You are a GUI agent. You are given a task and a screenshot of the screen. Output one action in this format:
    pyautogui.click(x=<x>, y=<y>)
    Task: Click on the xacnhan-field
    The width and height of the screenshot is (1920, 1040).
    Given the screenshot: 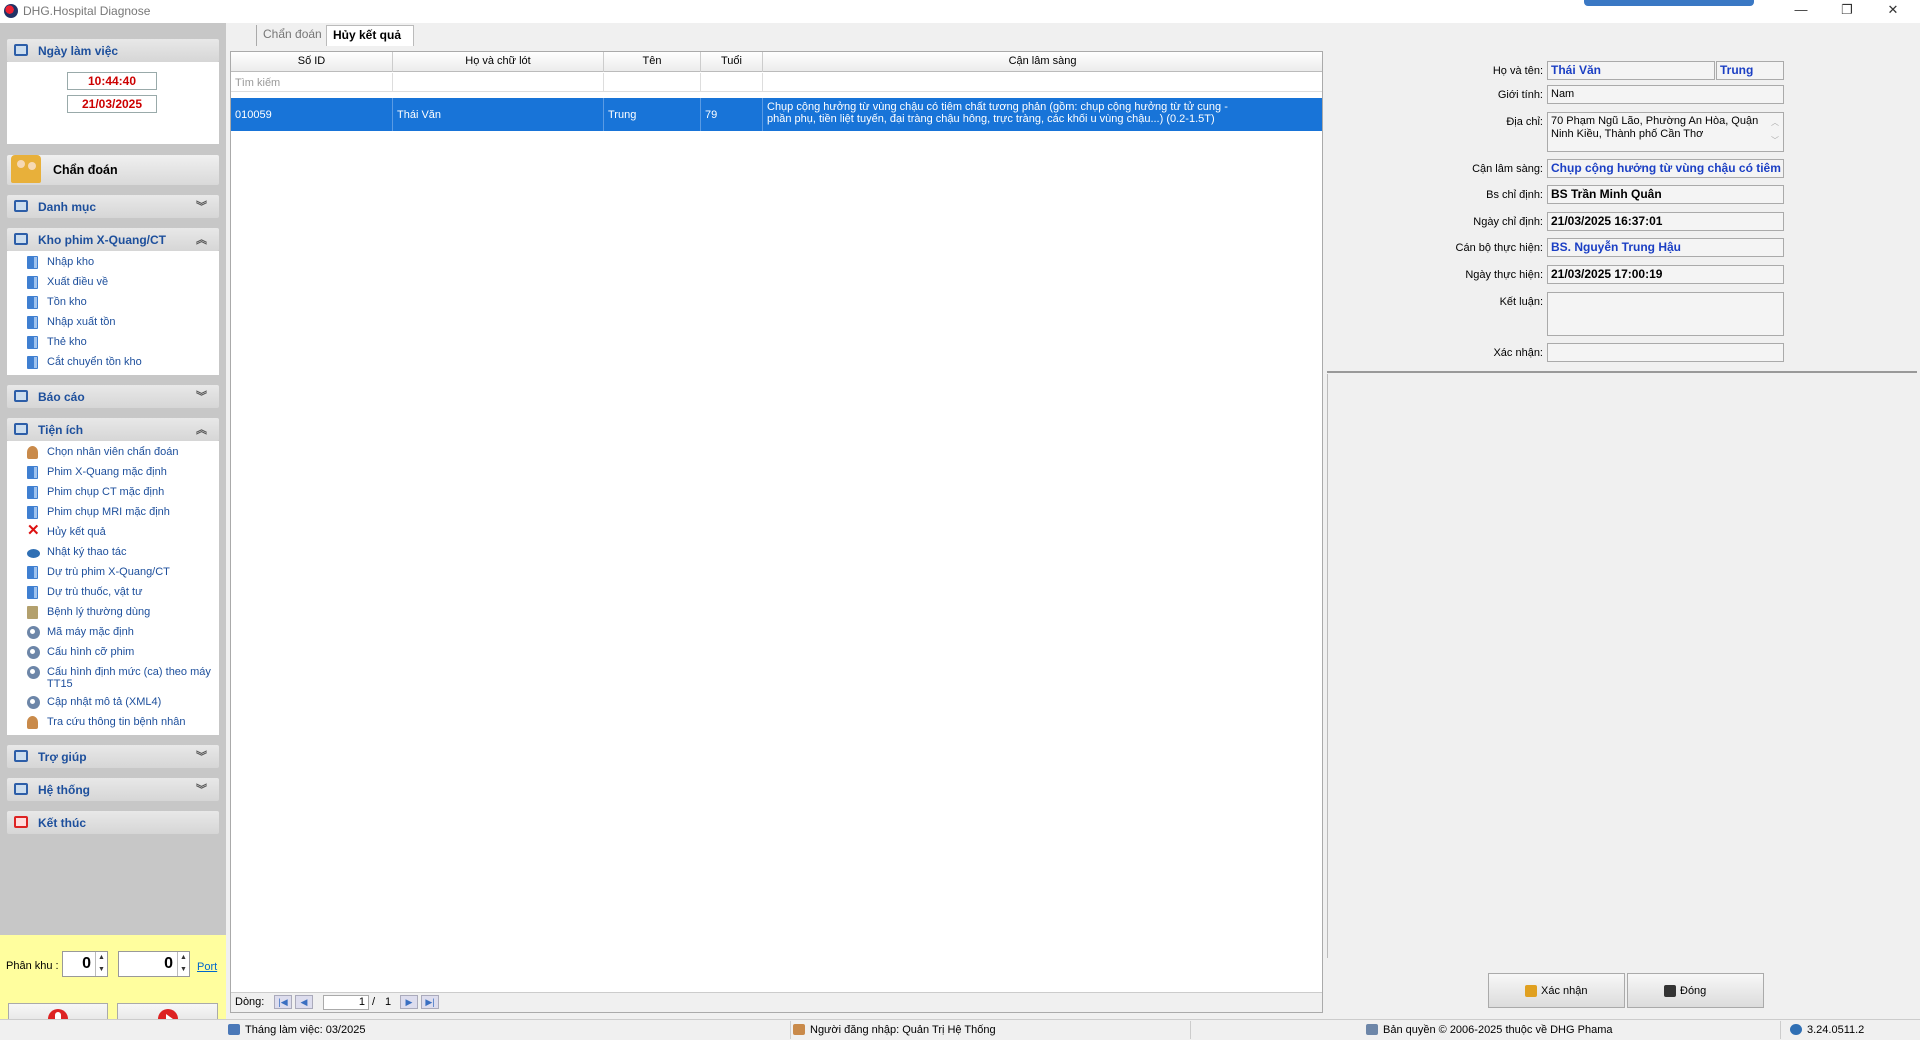 What is the action you would take?
    pyautogui.click(x=1665, y=352)
    